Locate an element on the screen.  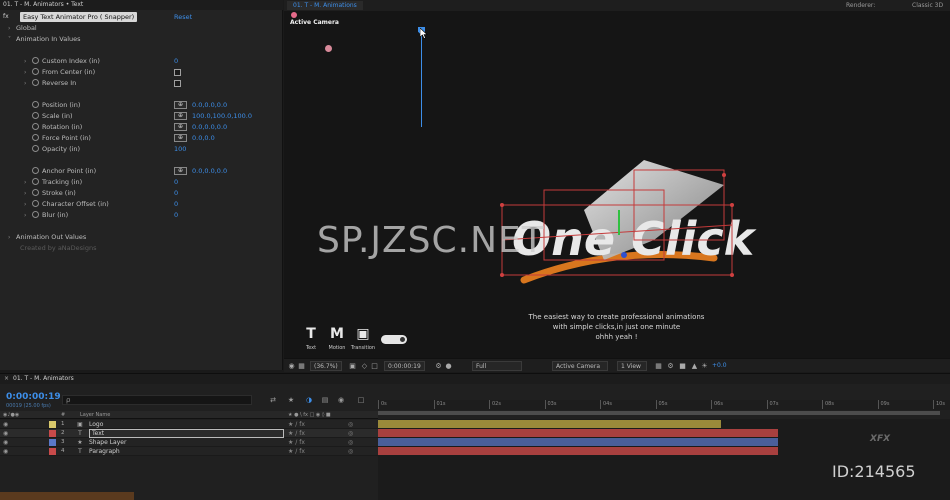
flowchart-icon: ▲ is located at coordinates (694, 365).